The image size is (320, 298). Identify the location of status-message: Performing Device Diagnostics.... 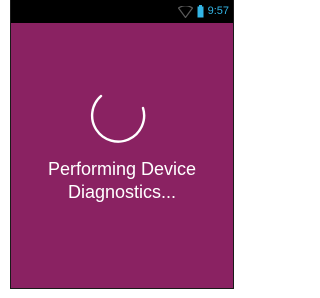
(122, 181).